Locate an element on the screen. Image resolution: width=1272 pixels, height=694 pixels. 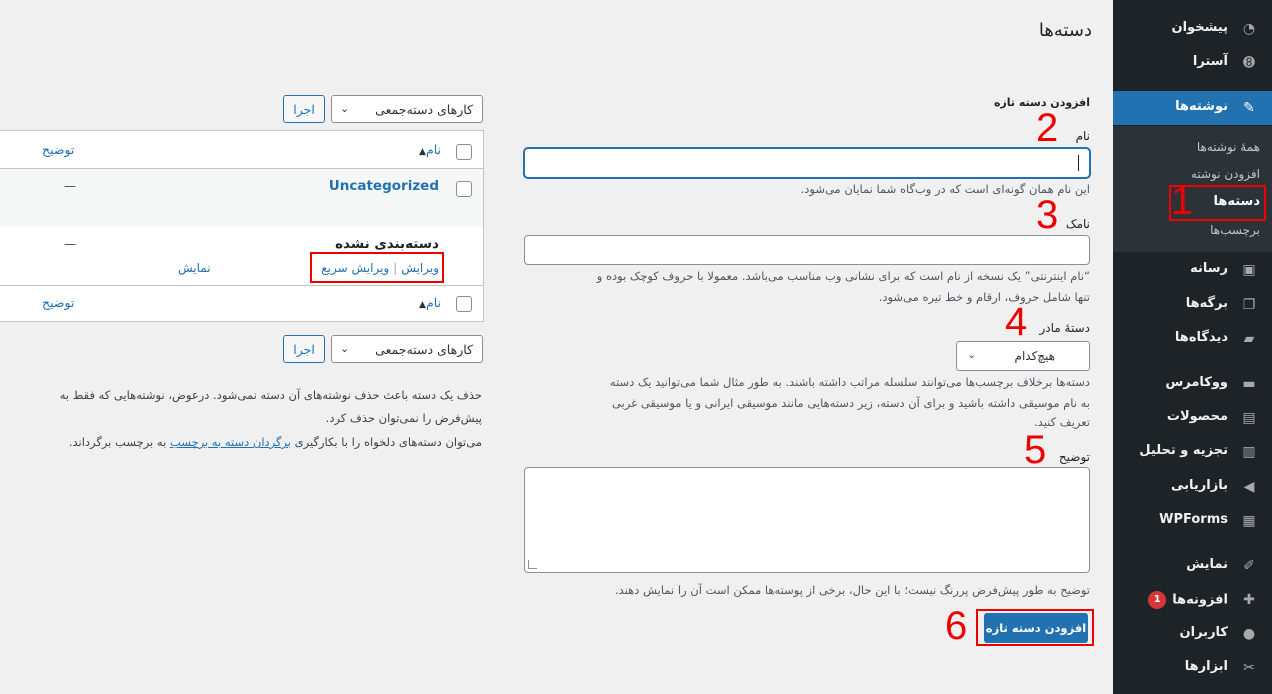
table-header: نام▲ توضیح is located at coordinates (241, 150).